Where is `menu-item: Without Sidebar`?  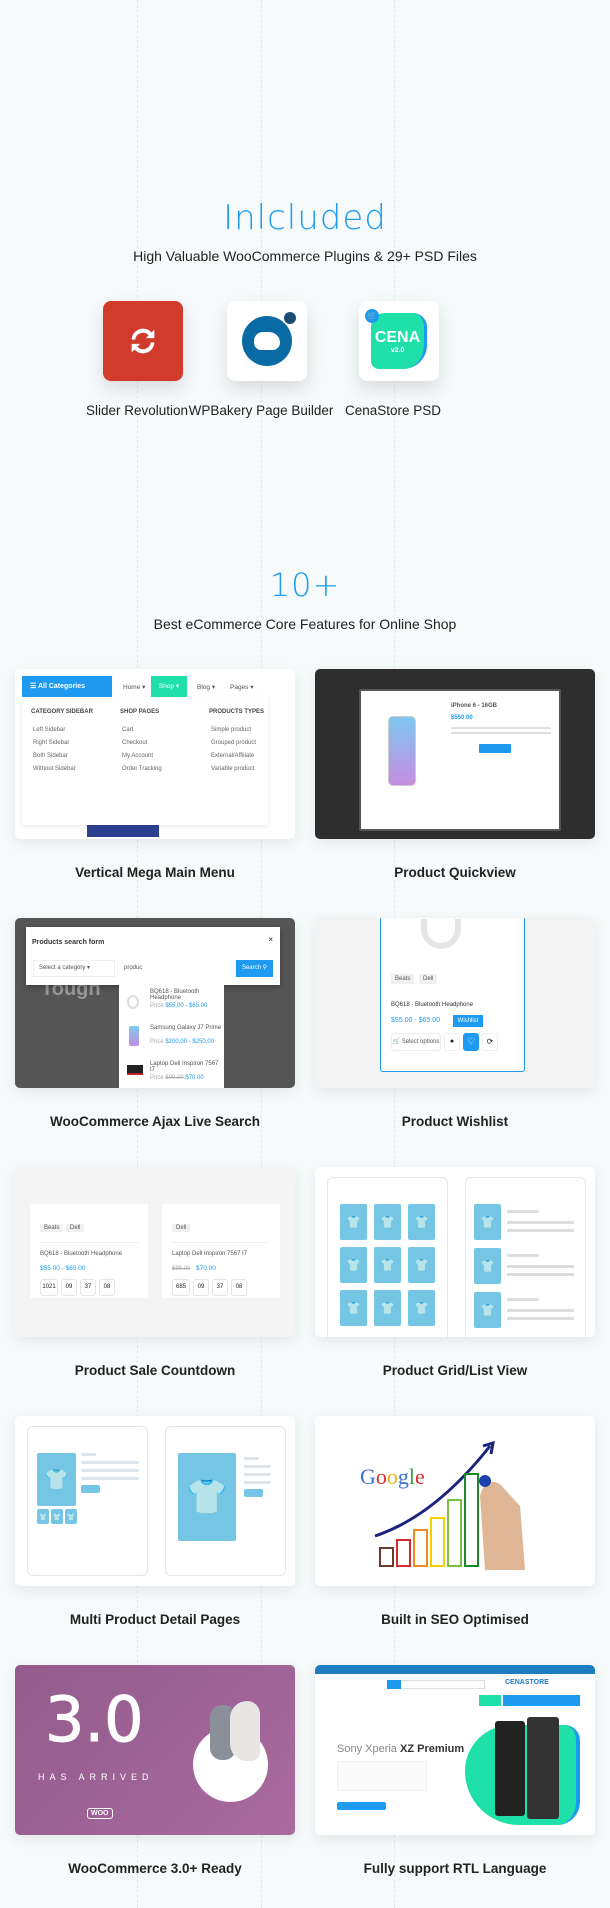 menu-item: Without Sidebar is located at coordinates (54, 769).